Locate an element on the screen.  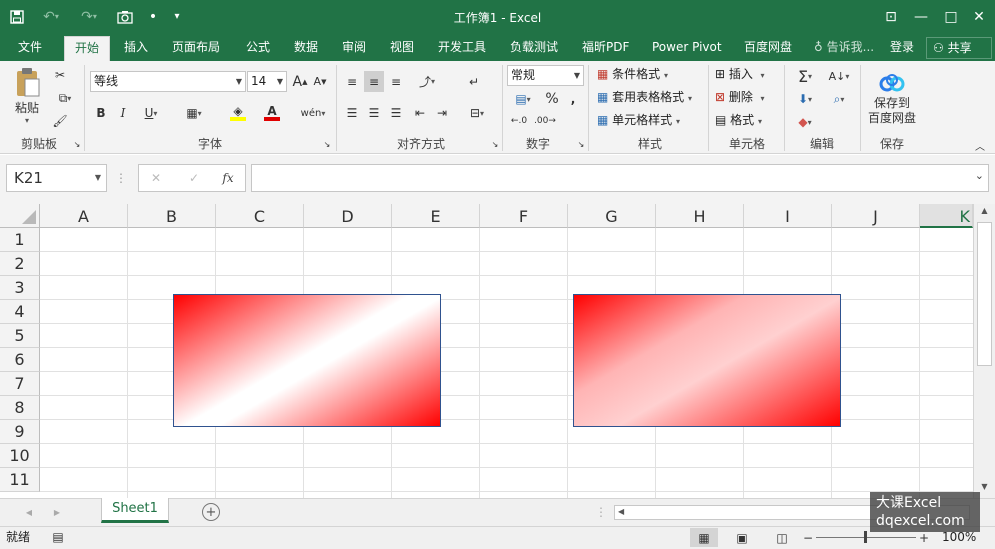
format-cells-button: ▤ 格式 ▾ is located at coordinates (738, 120).